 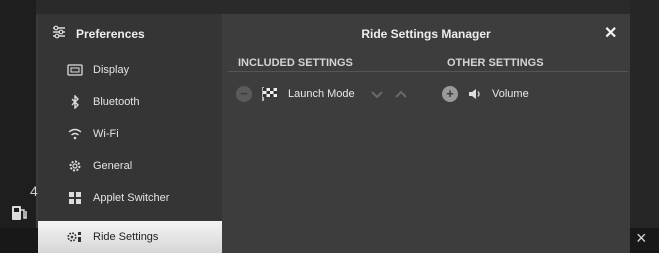 I want to click on move-down-chevron-icon, so click(x=377, y=94).